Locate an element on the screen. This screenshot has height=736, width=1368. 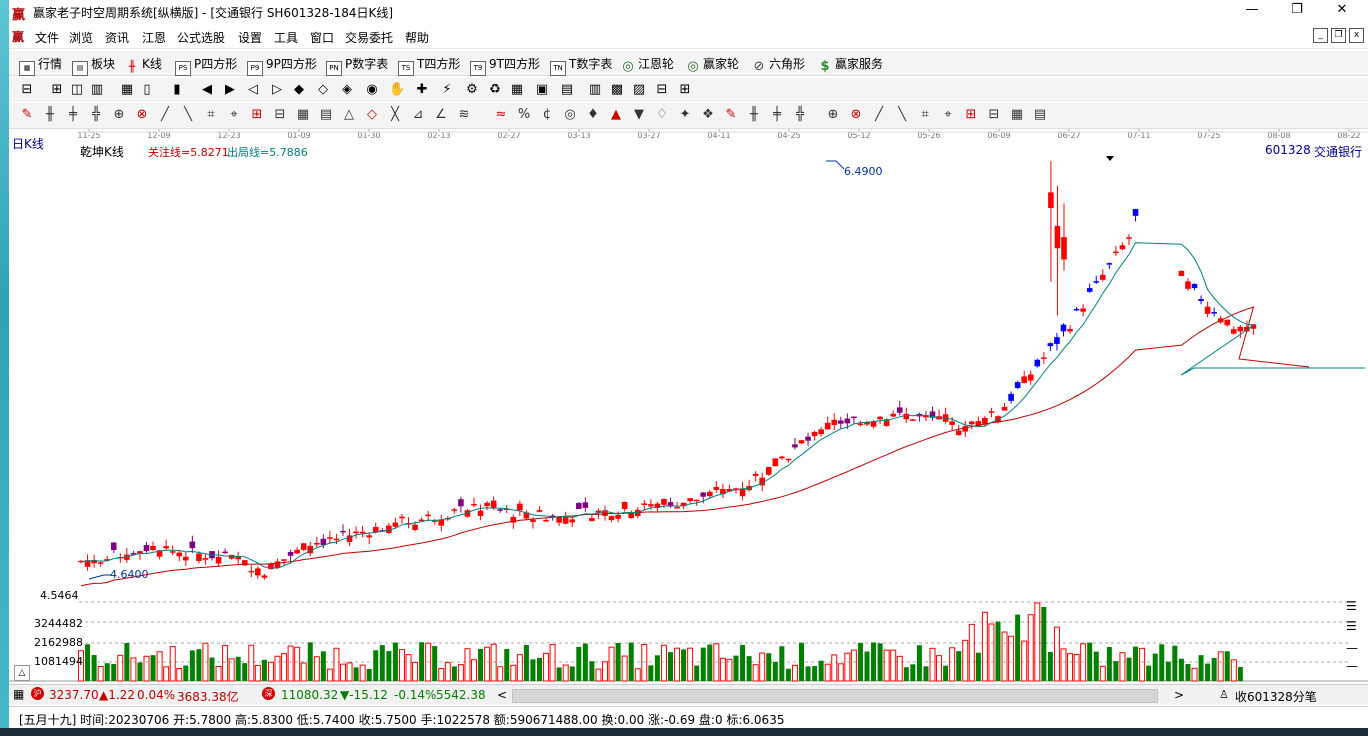
draw-tool-icon-20: ≋ is located at coordinates (464, 115).